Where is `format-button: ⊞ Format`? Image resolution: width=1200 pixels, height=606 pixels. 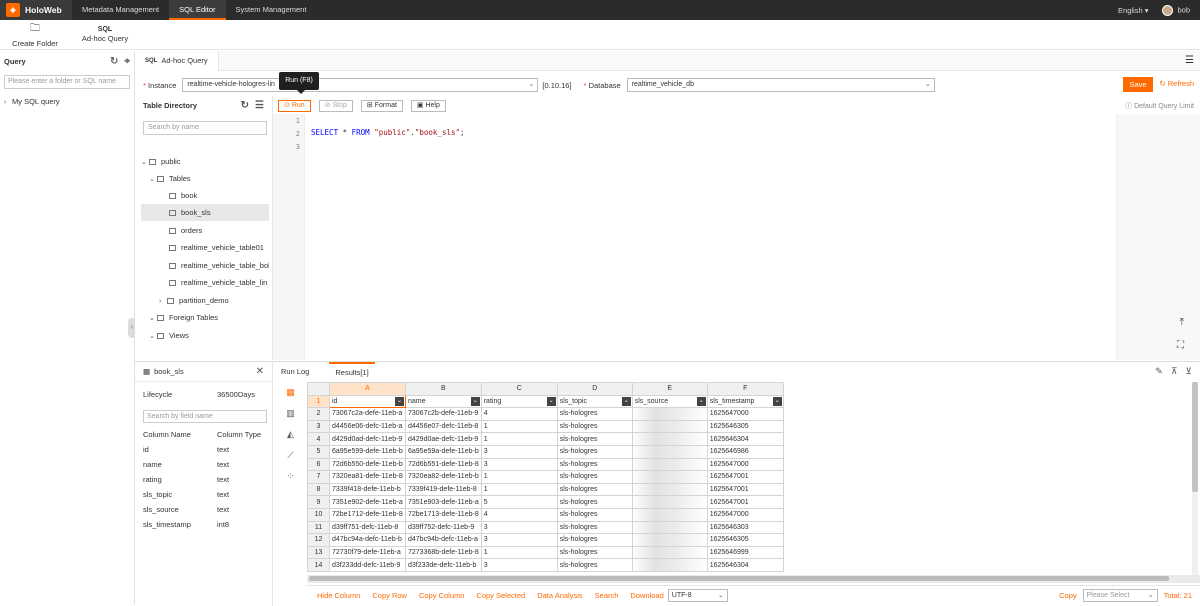
format-button: ⊞ Format is located at coordinates (381, 105).